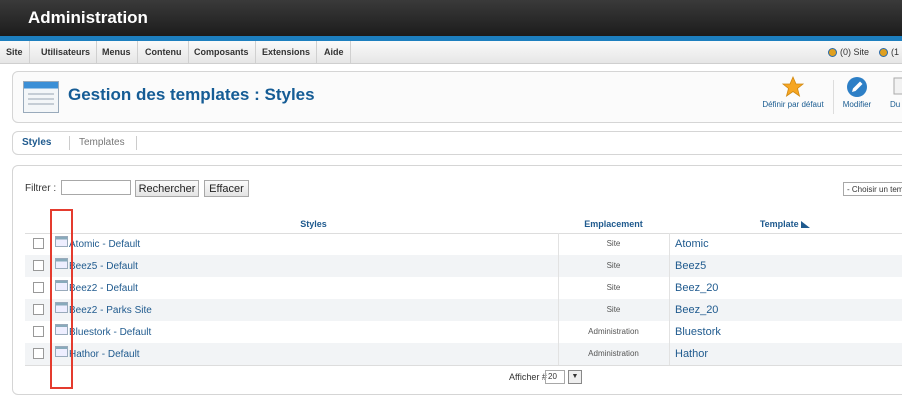 The height and width of the screenshot is (396, 902). I want to click on pencil-icon, so click(857, 87).